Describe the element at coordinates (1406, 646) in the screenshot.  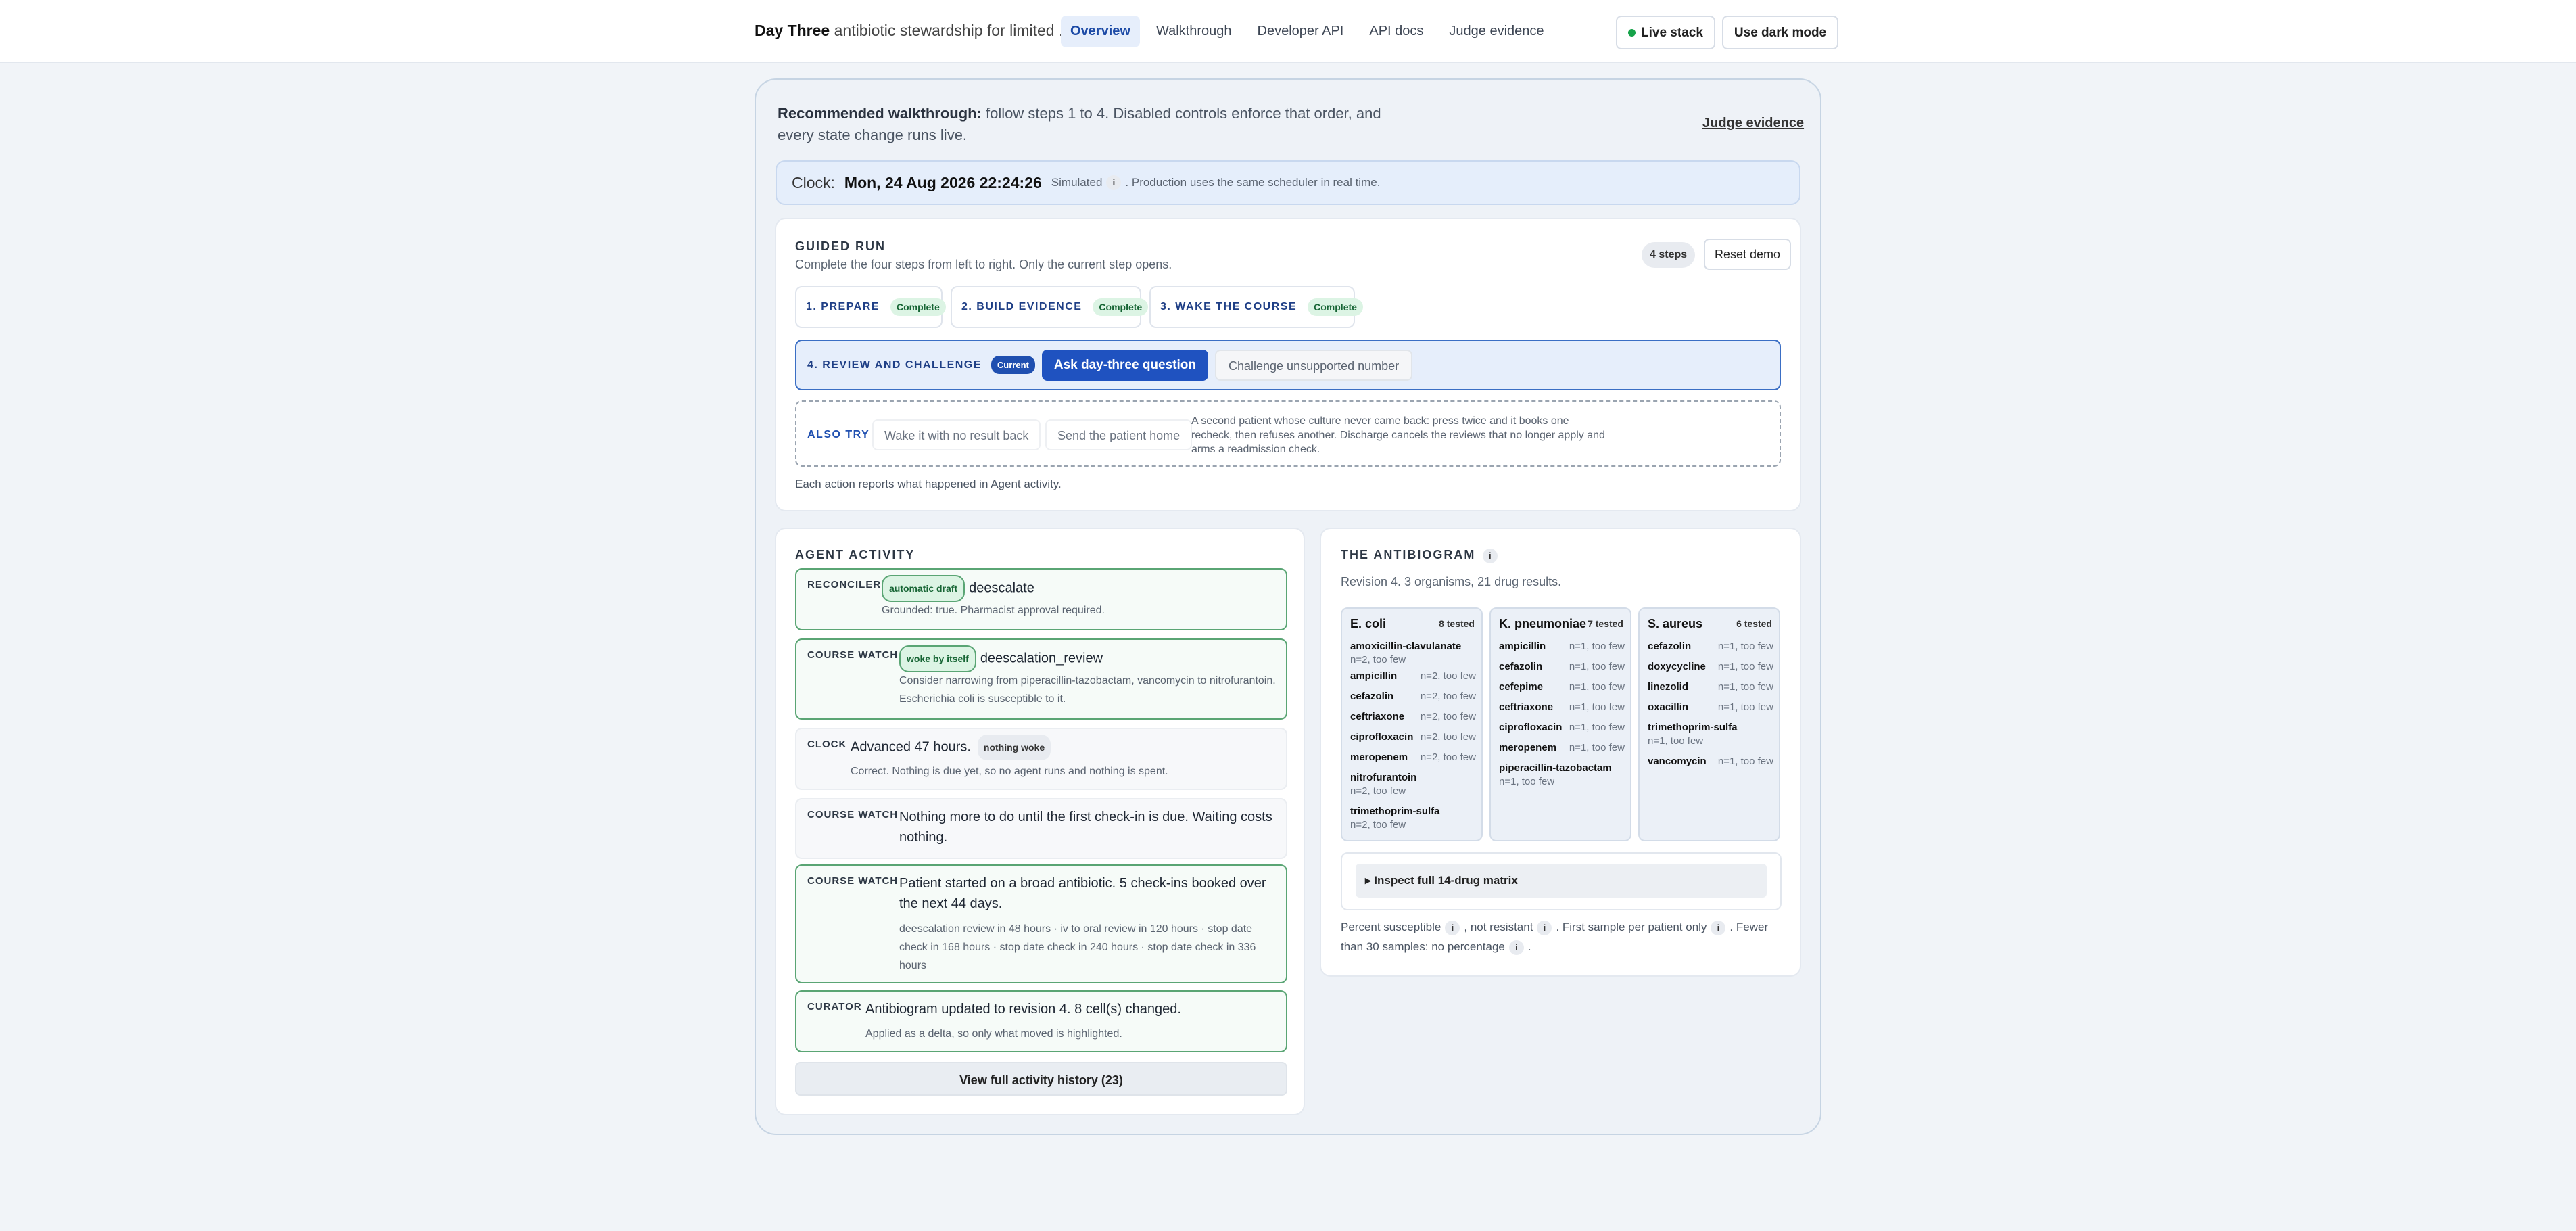
I see `drug-name: amoxicillin-clavulanate` at that location.